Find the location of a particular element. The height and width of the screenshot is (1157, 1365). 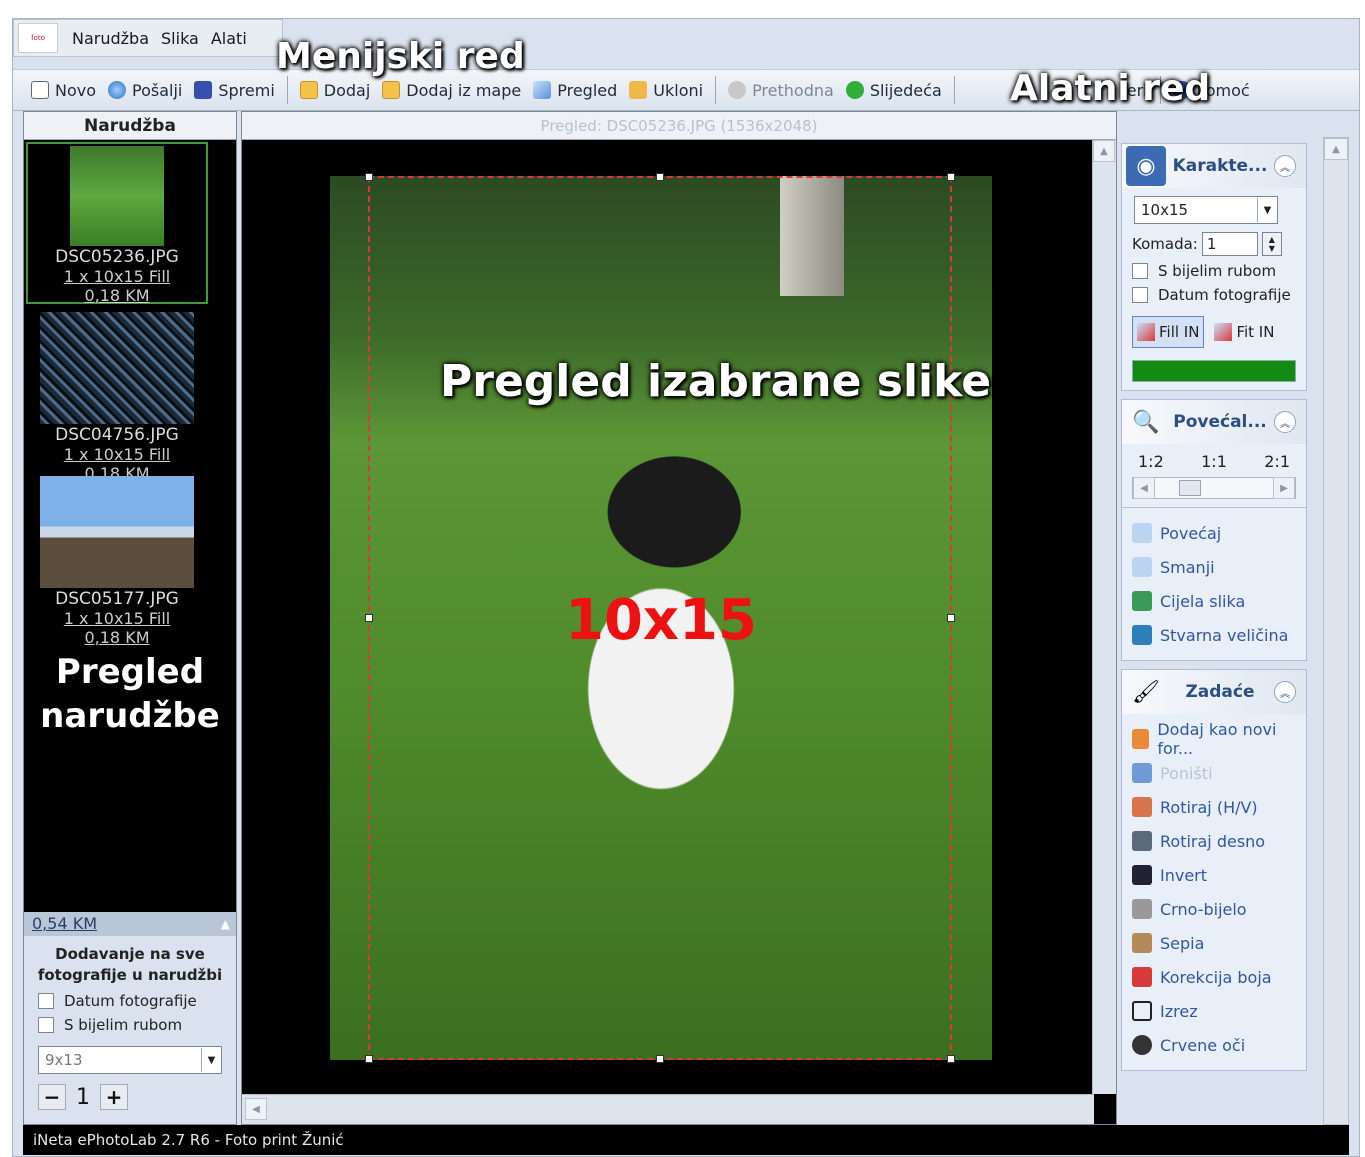

task-pane-scrollbar: ▲ is located at coordinates (1336, 631).